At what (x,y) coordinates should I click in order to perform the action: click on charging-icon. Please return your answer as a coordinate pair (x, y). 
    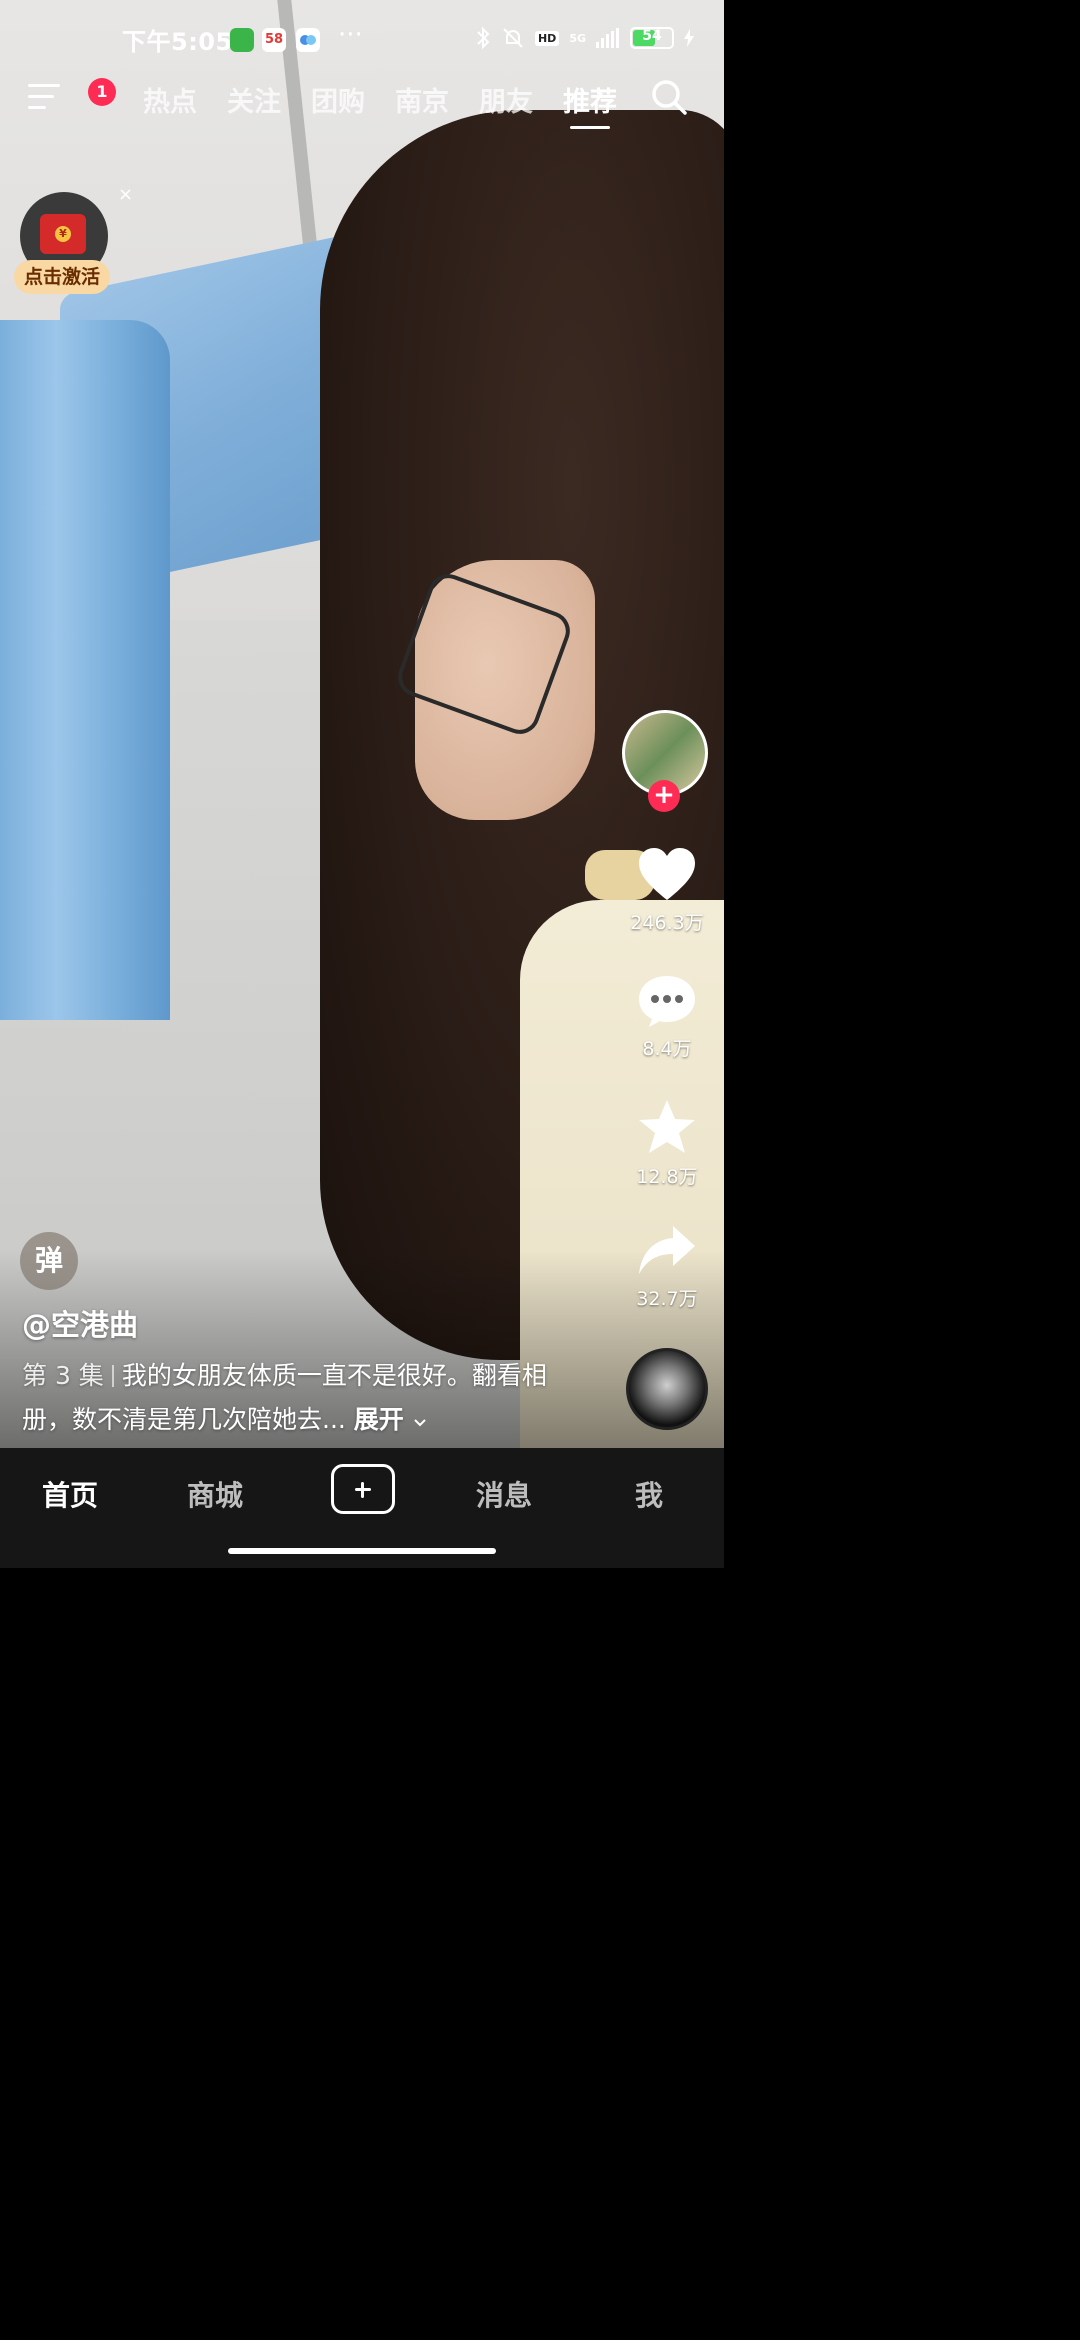
    Looking at the image, I should click on (689, 38).